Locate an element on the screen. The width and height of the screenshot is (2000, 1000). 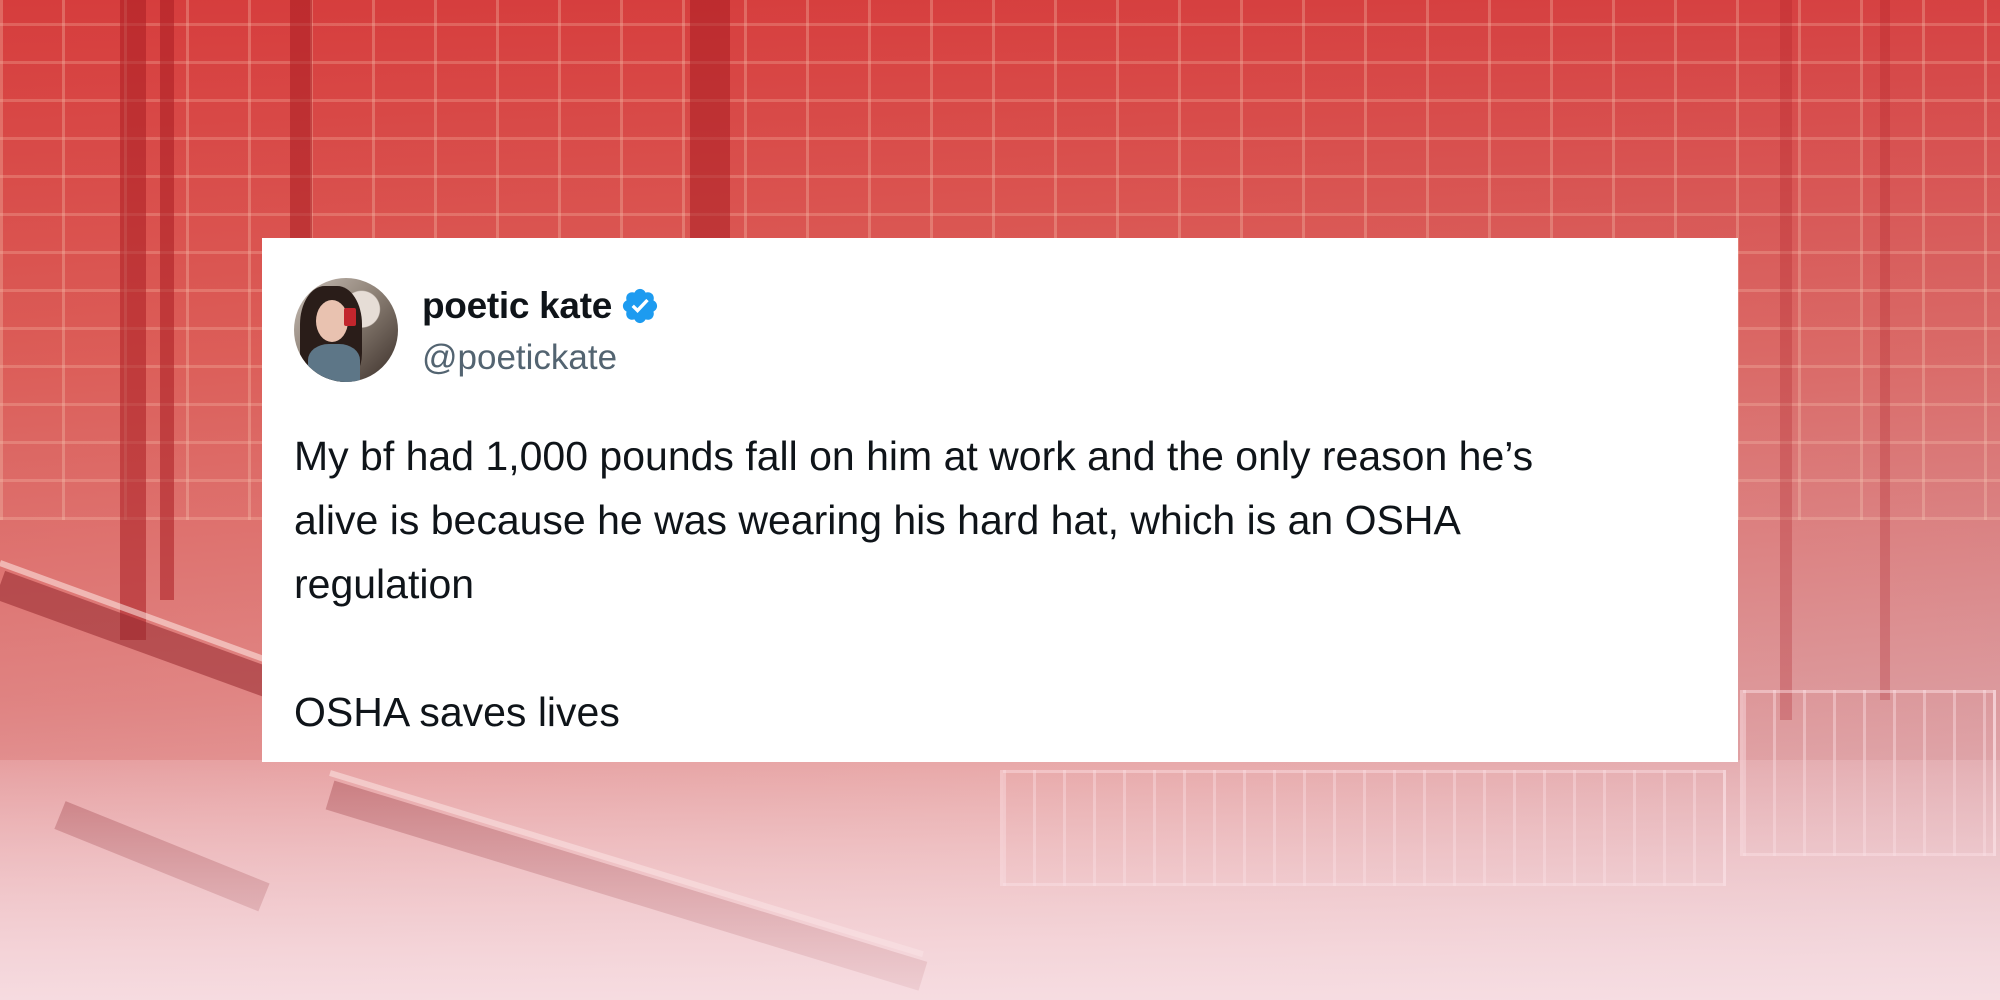
verified-badge-icon is located at coordinates (640, 306).